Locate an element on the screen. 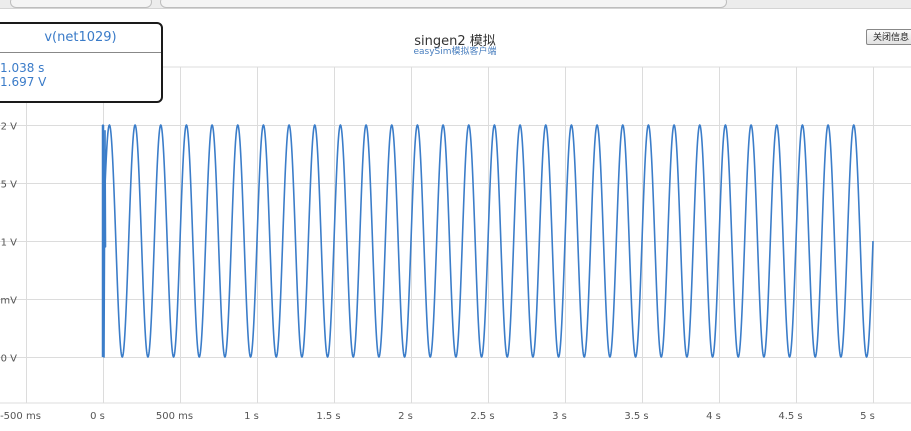  y-tick-label: 500 mV is located at coordinates (8, 301).